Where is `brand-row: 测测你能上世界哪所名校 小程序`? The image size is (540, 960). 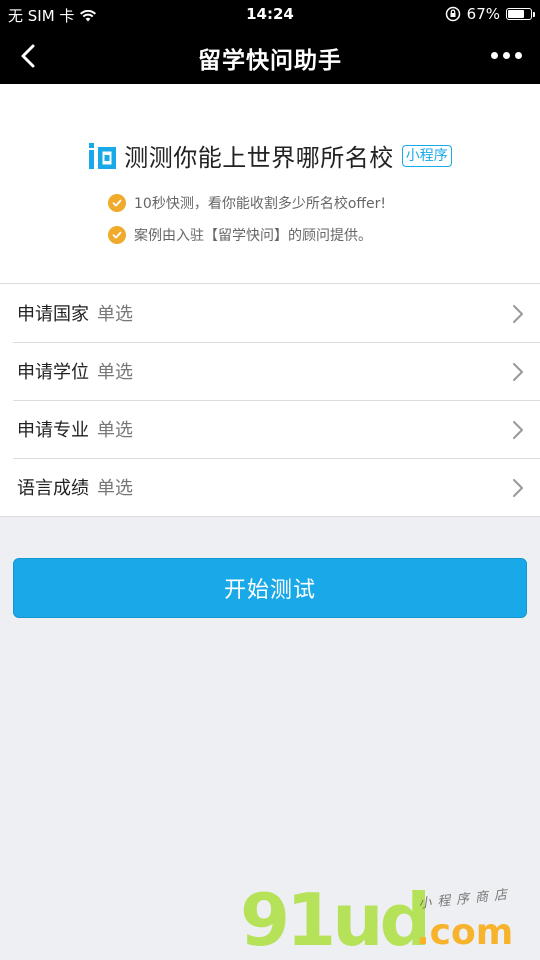 brand-row: 测测你能上世界哪所名校 小程序 is located at coordinates (270, 155).